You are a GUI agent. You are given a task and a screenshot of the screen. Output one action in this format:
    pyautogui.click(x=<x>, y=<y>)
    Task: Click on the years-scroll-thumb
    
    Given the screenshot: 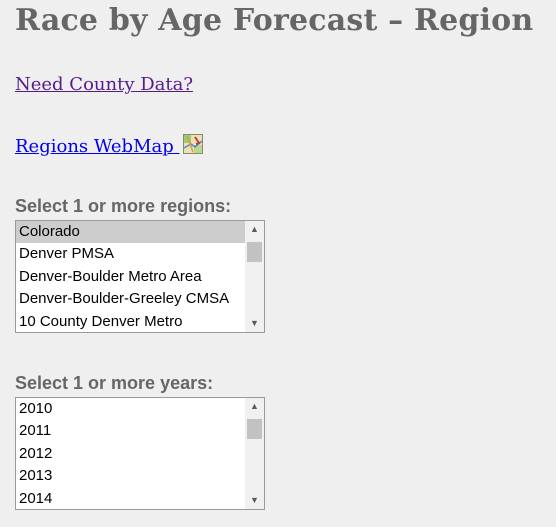 What is the action you would take?
    pyautogui.click(x=254, y=429)
    